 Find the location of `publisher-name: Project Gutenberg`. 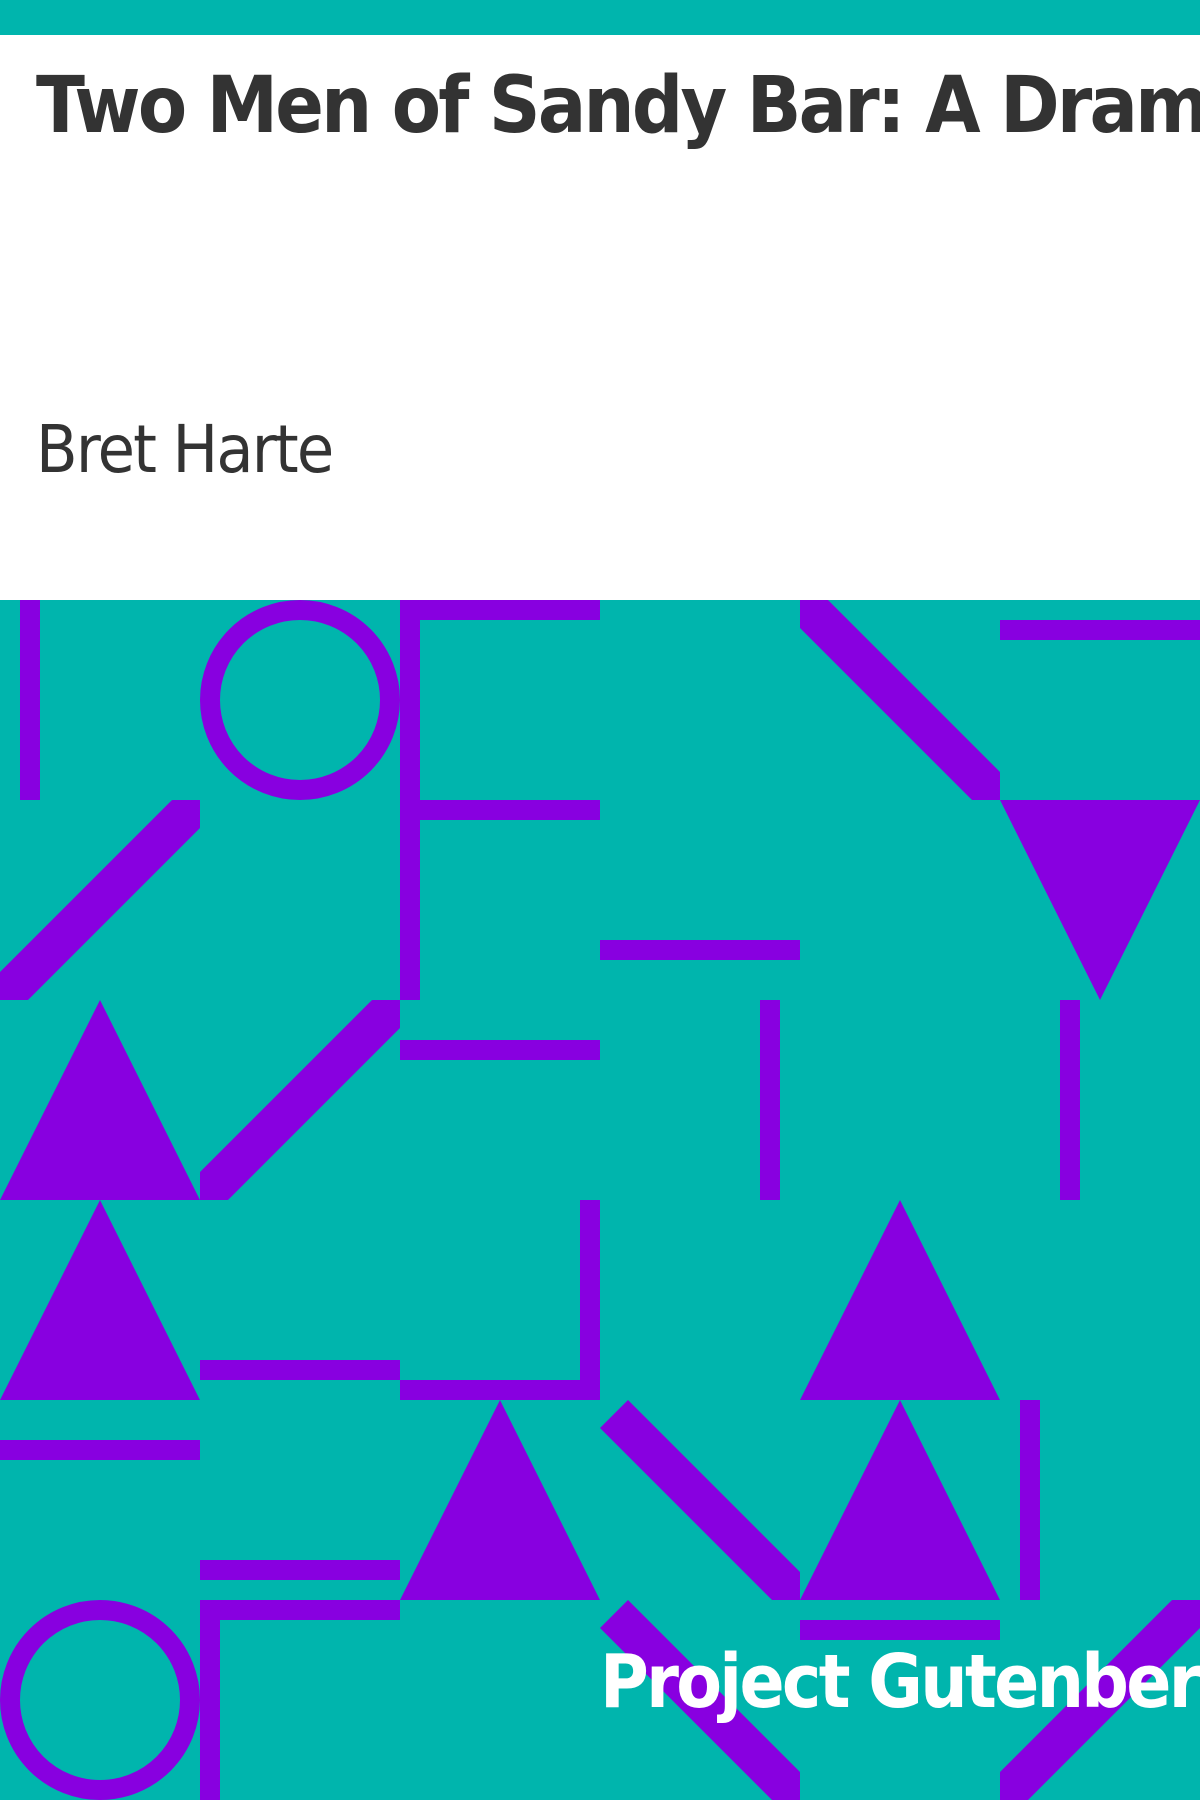

publisher-name: Project Gutenberg is located at coordinates (900, 1682).